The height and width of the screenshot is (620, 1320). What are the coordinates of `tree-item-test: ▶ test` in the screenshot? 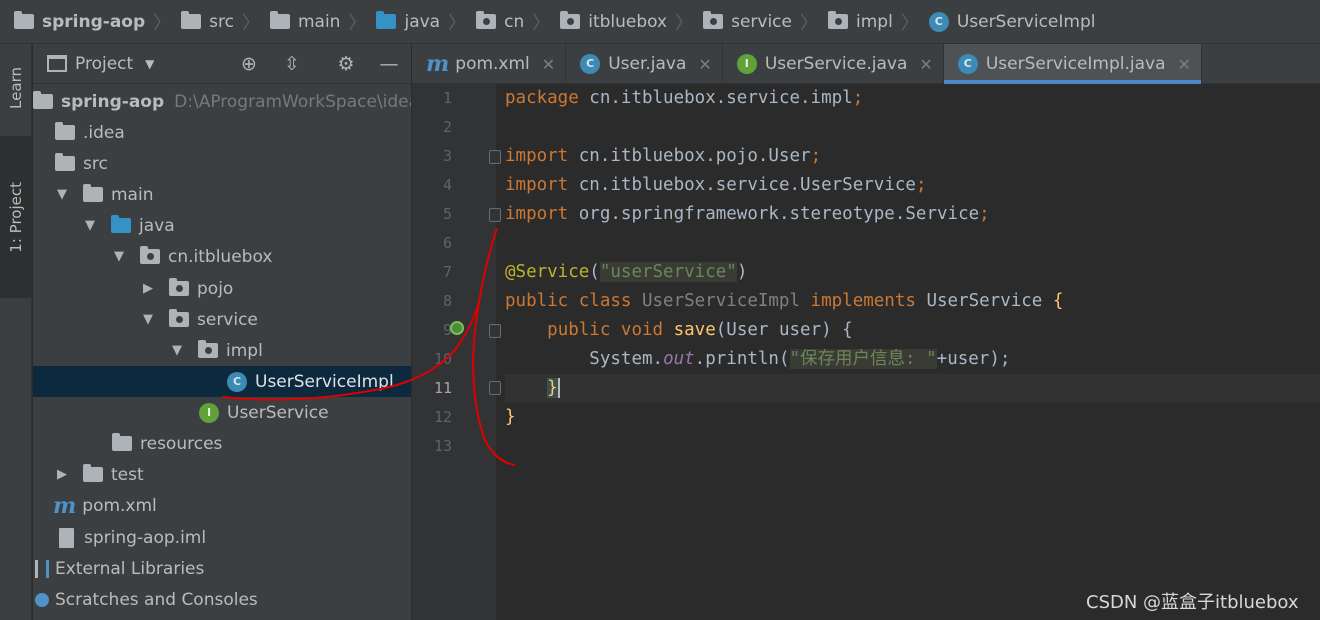 It's located at (222, 474).